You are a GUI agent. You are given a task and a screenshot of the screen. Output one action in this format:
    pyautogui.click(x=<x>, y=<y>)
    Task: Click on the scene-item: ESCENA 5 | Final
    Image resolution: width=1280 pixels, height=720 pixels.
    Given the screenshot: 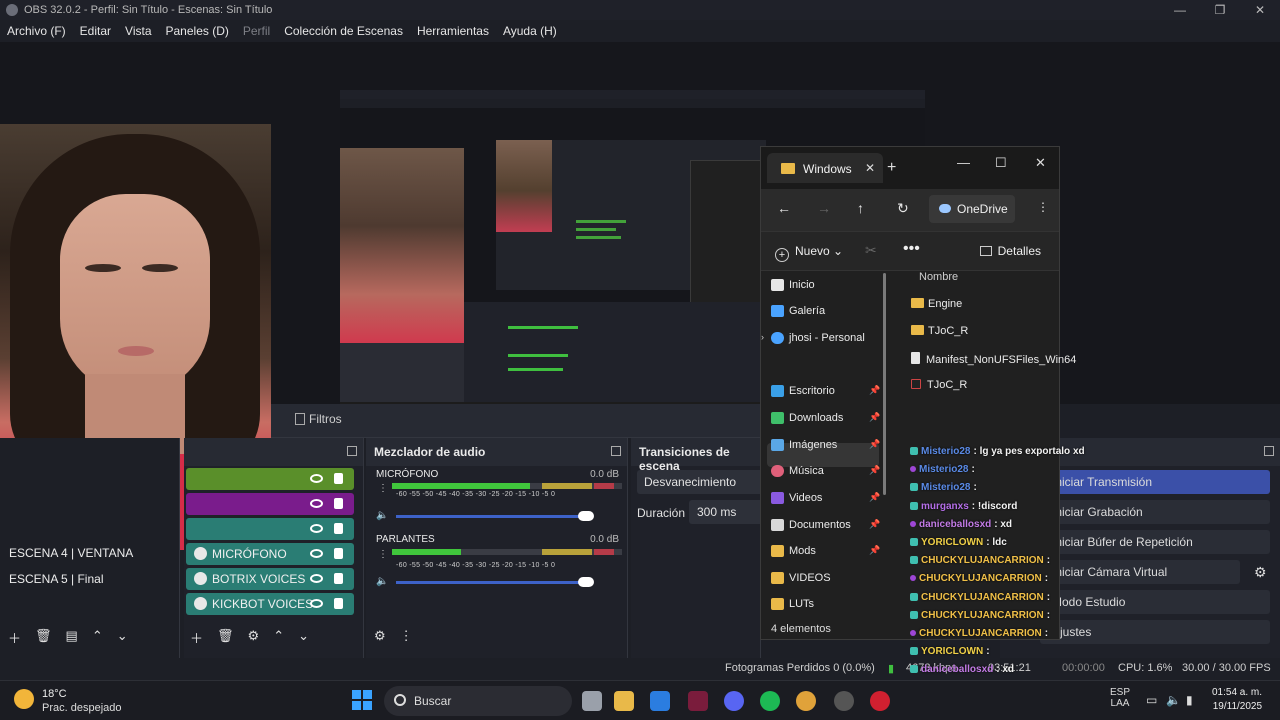 What is the action you would take?
    pyautogui.click(x=56, y=579)
    